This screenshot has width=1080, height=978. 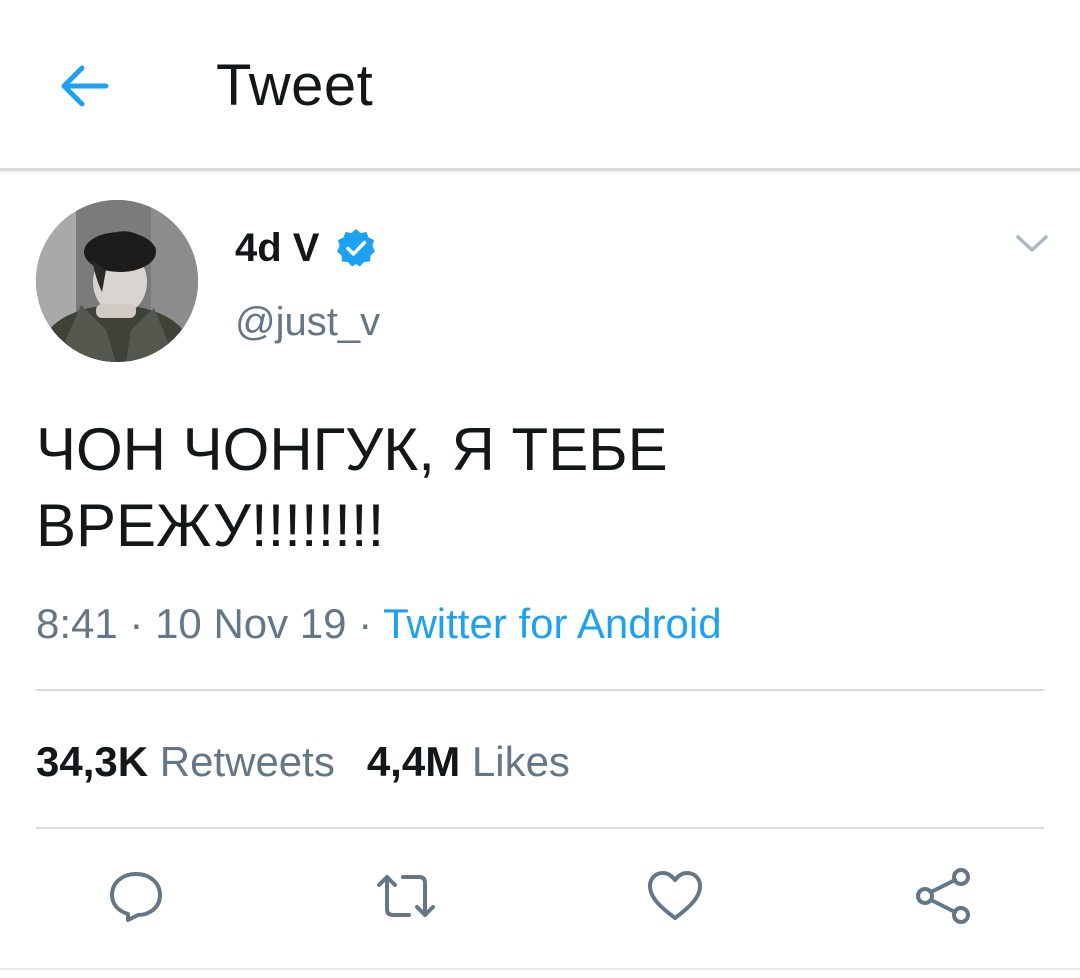 I want to click on tweet-meta: 8:41 · 10 Nov 19 · Twitter for Android, so click(x=379, y=624).